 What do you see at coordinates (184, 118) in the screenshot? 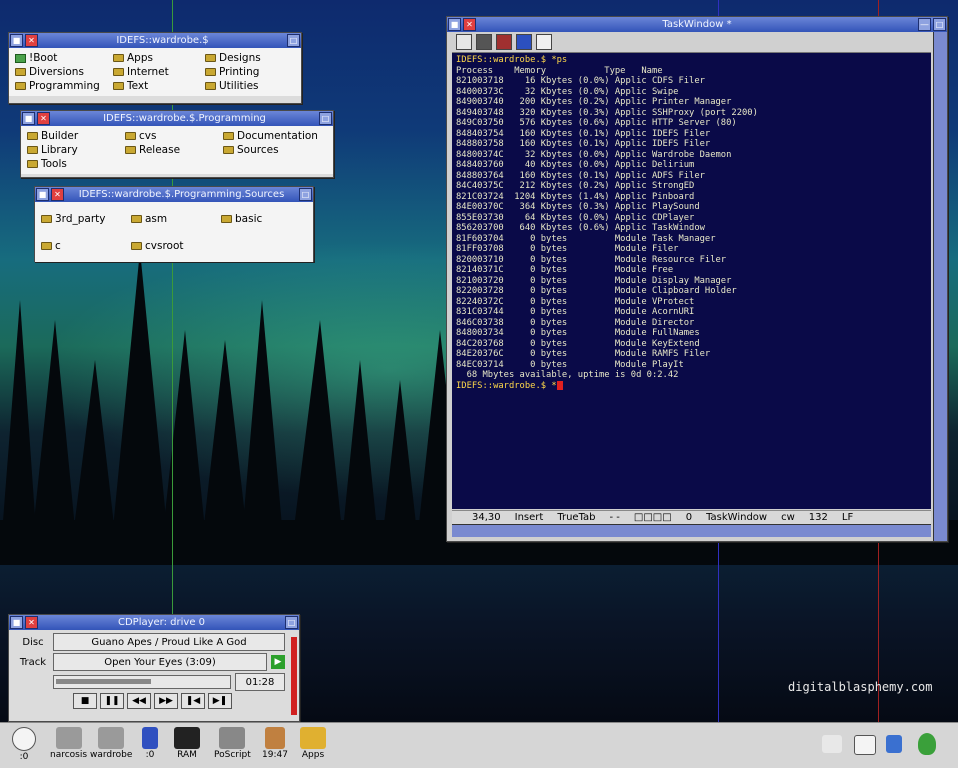
I see `window-title: IDEFS::wardrobe.$.Programming` at bounding box center [184, 118].